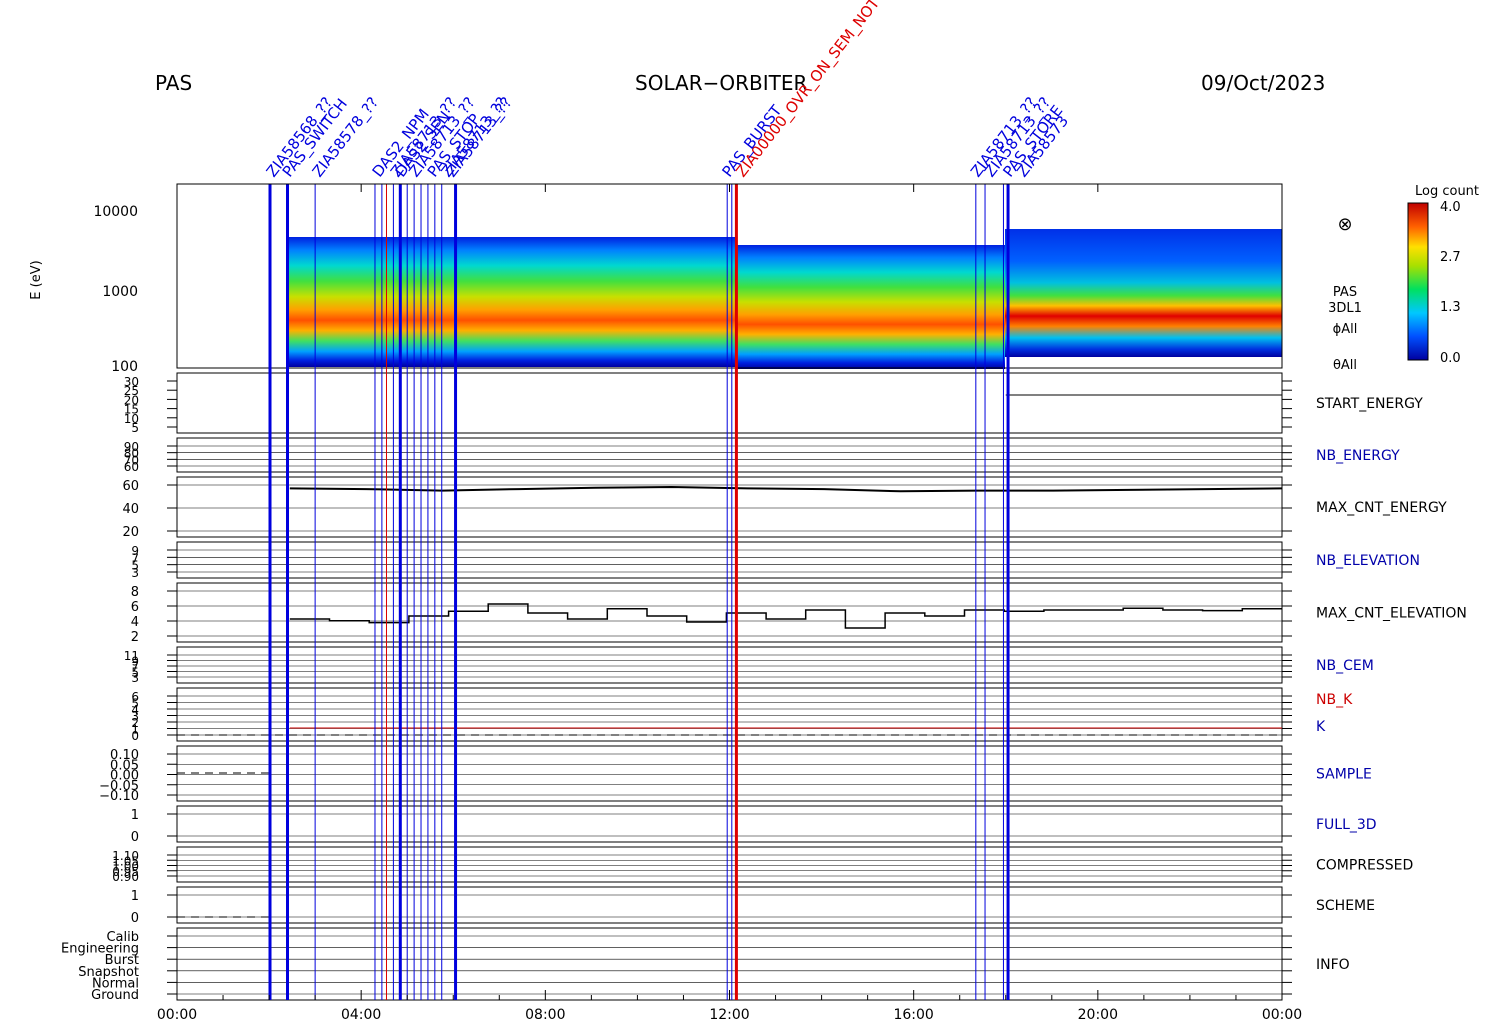  What do you see at coordinates (729, 455) in the screenshot?
I see `panel-frame-nb_energy` at bounding box center [729, 455].